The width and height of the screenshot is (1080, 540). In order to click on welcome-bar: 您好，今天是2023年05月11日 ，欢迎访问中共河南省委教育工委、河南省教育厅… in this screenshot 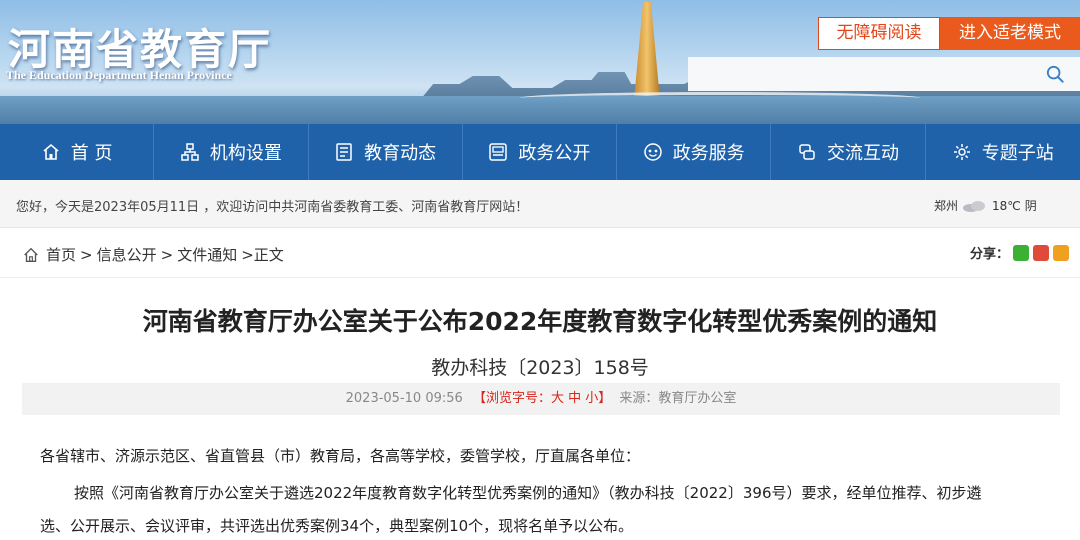, I will do `click(540, 204)`.